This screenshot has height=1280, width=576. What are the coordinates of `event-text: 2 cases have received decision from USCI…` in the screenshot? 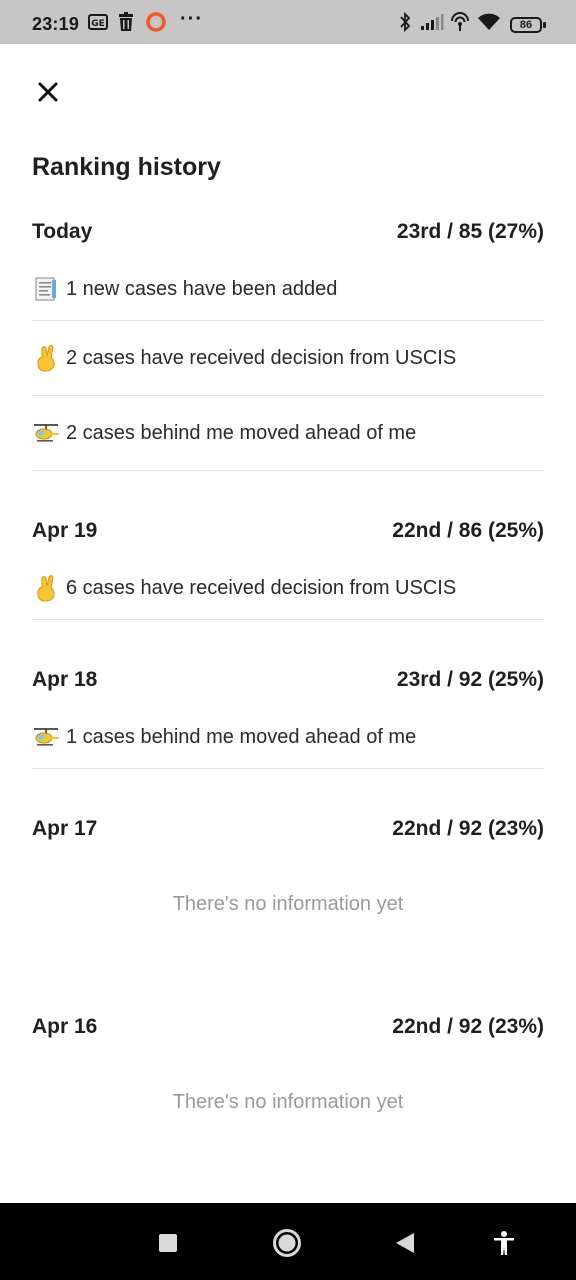 It's located at (261, 357).